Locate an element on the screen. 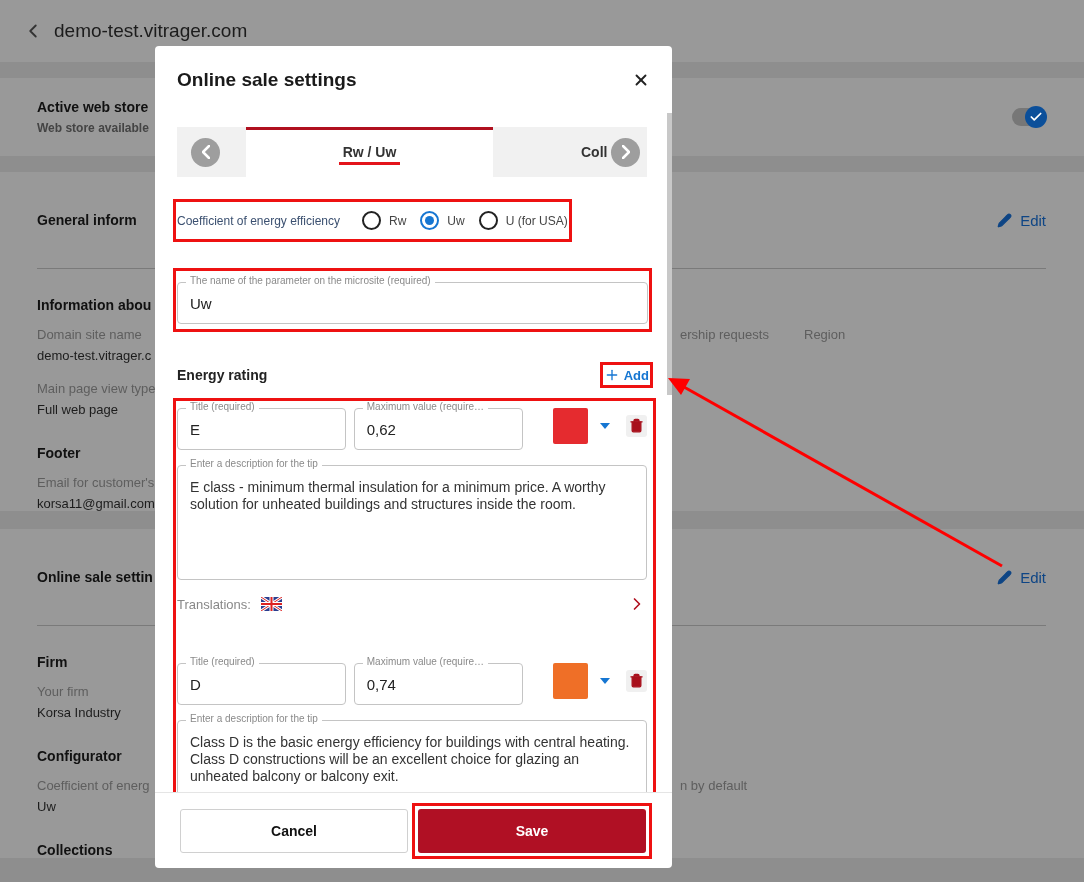  text-field: Title (required) D is located at coordinates (261, 680).